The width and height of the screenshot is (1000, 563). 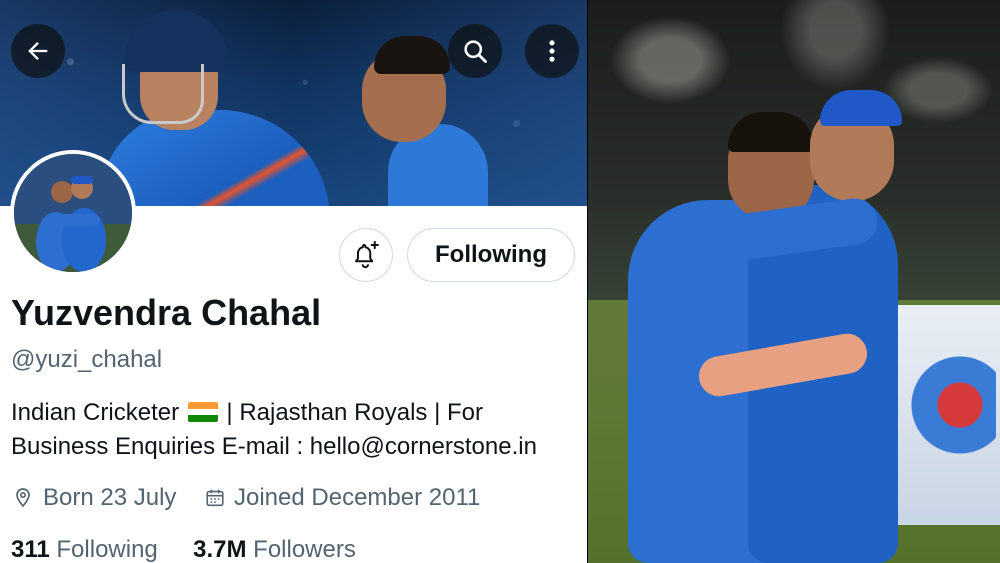 I want to click on more-options-button, so click(x=552, y=51).